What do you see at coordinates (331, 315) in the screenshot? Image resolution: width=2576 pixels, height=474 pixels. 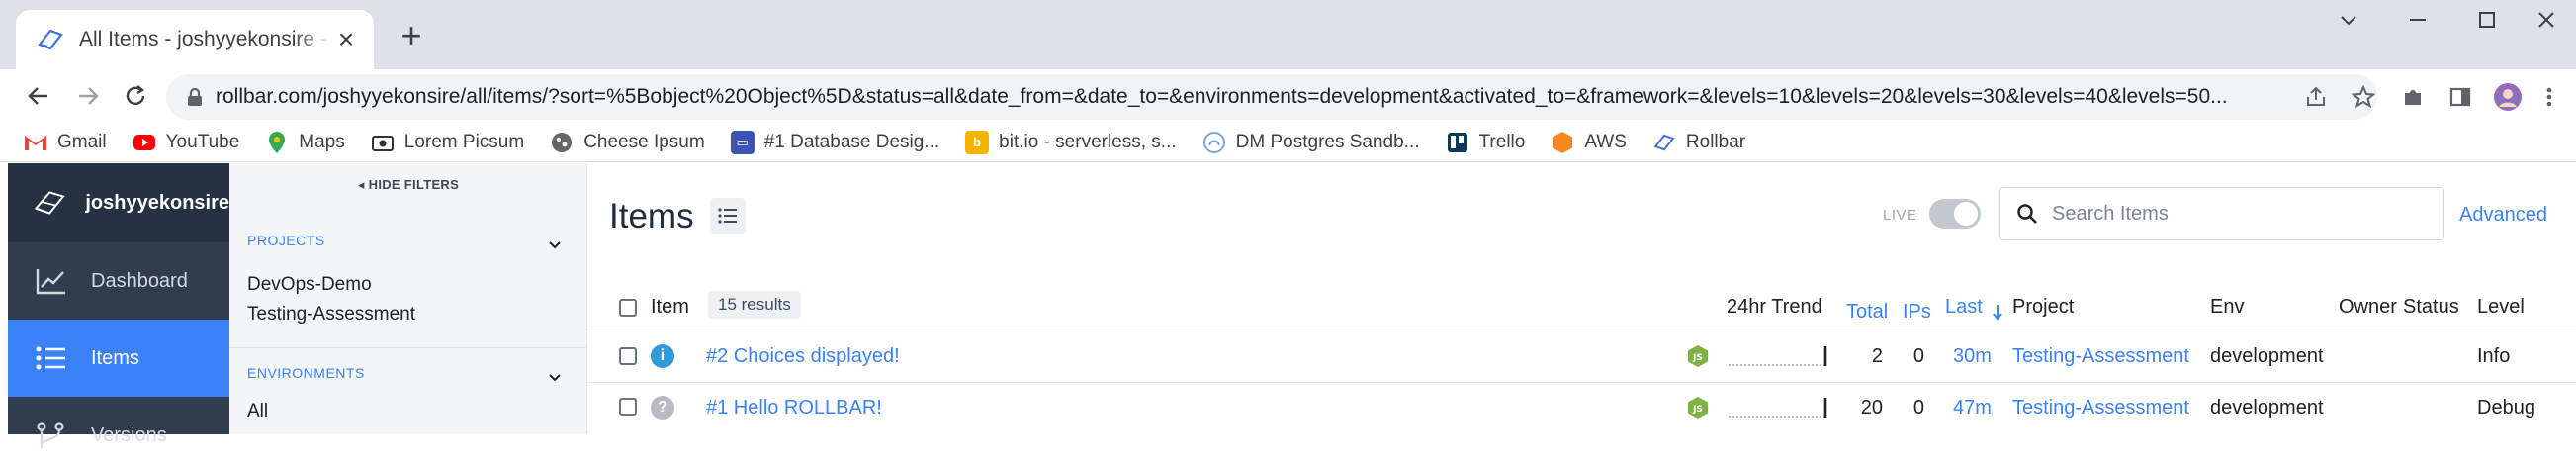 I see `project-filter-value: Testing-Assessment` at bounding box center [331, 315].